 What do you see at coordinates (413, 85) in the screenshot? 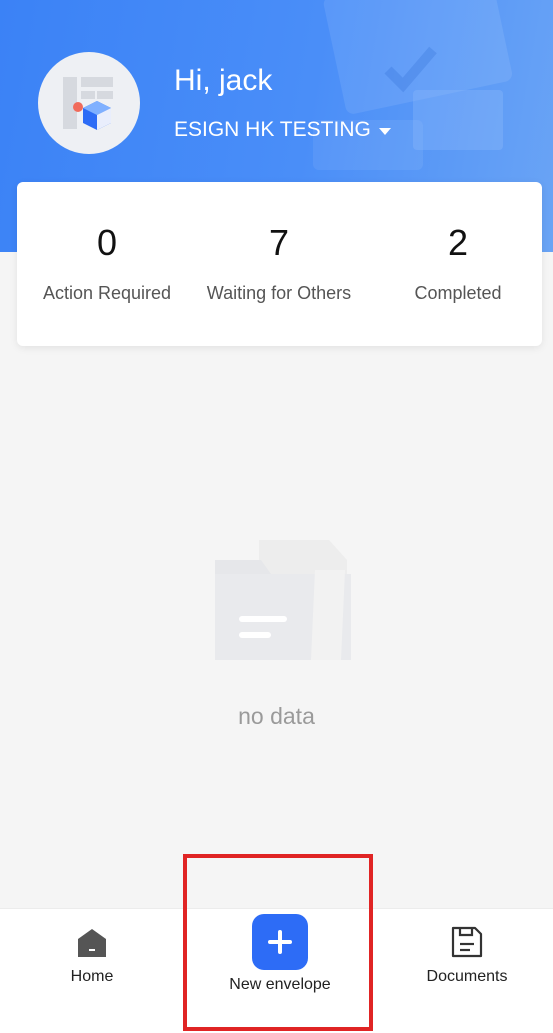
I see `header-decoration` at bounding box center [413, 85].